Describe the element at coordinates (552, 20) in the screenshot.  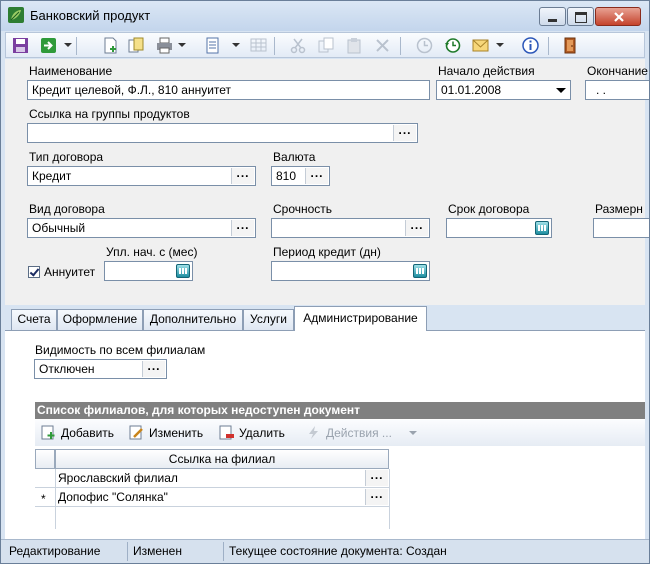
I see `minimize-icon` at that location.